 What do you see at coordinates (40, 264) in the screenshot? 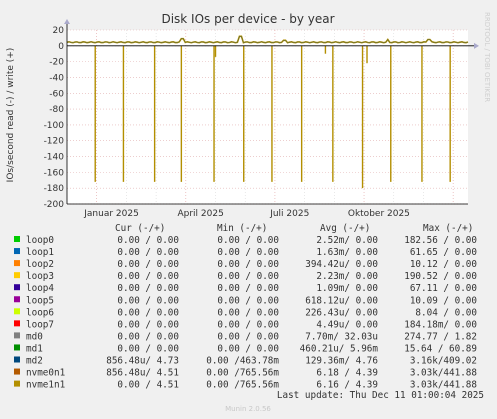
I see `legend-series-name: loop2` at bounding box center [40, 264].